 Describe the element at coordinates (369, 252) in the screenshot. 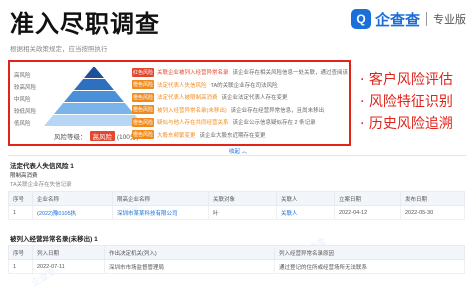

I see `column-header: 列入经营异常名录原因` at that location.